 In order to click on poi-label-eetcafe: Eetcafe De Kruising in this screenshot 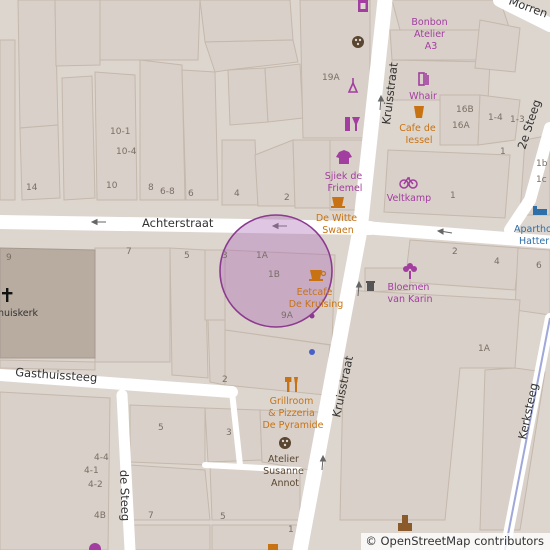, I will do `click(316, 298)`.